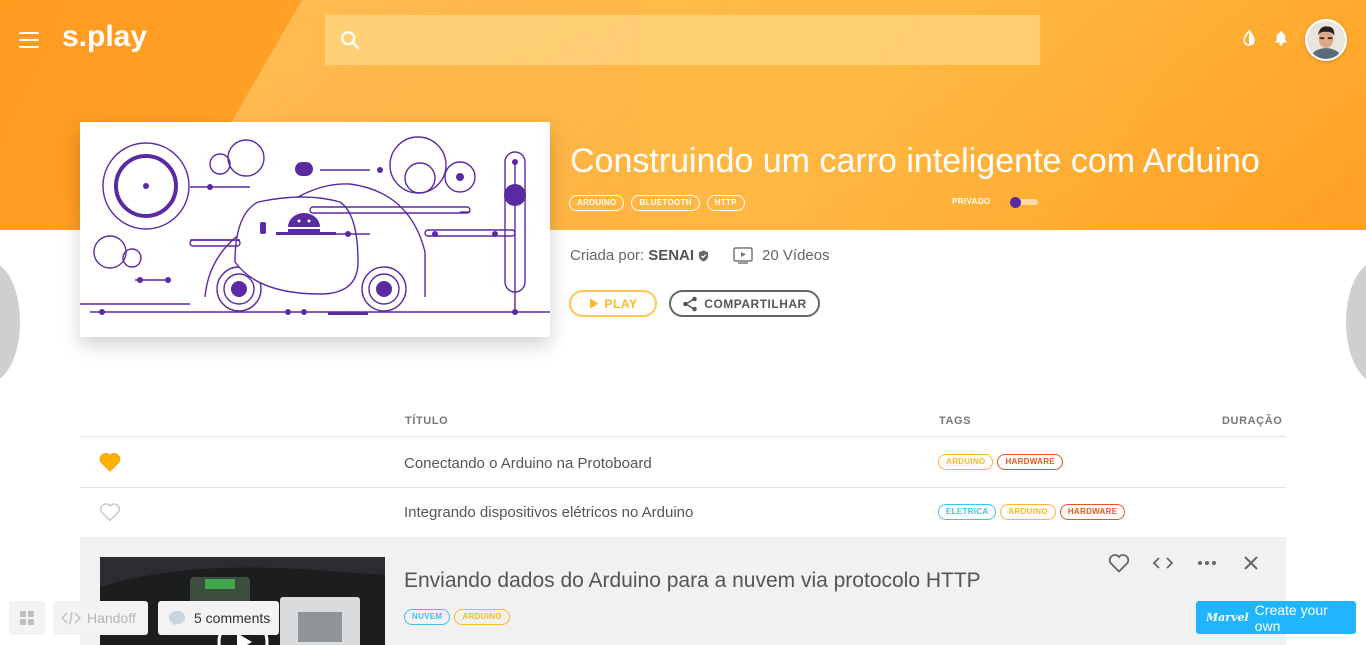 This screenshot has height=645, width=1366. Describe the element at coordinates (671, 255) in the screenshot. I see `creator-name: SENAI` at that location.